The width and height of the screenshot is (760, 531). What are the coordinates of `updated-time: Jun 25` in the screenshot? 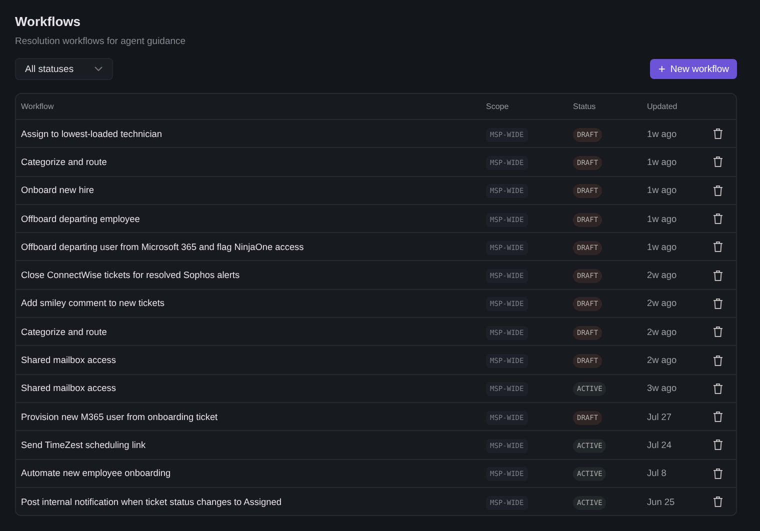 It's located at (661, 501).